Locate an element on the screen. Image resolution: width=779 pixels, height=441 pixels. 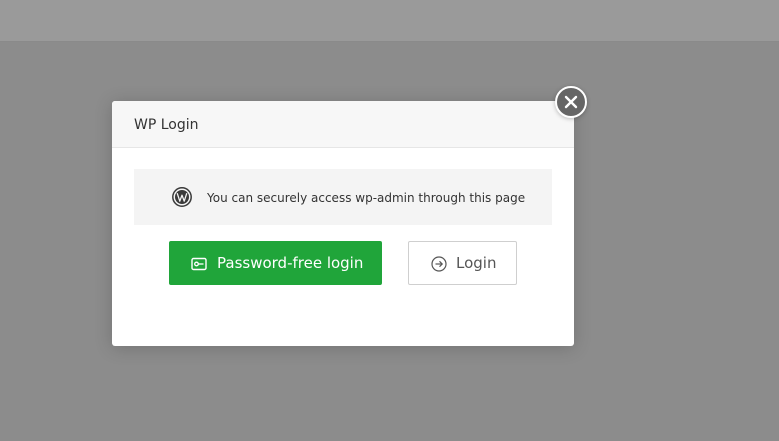
login-button: Login is located at coordinates (462, 263).